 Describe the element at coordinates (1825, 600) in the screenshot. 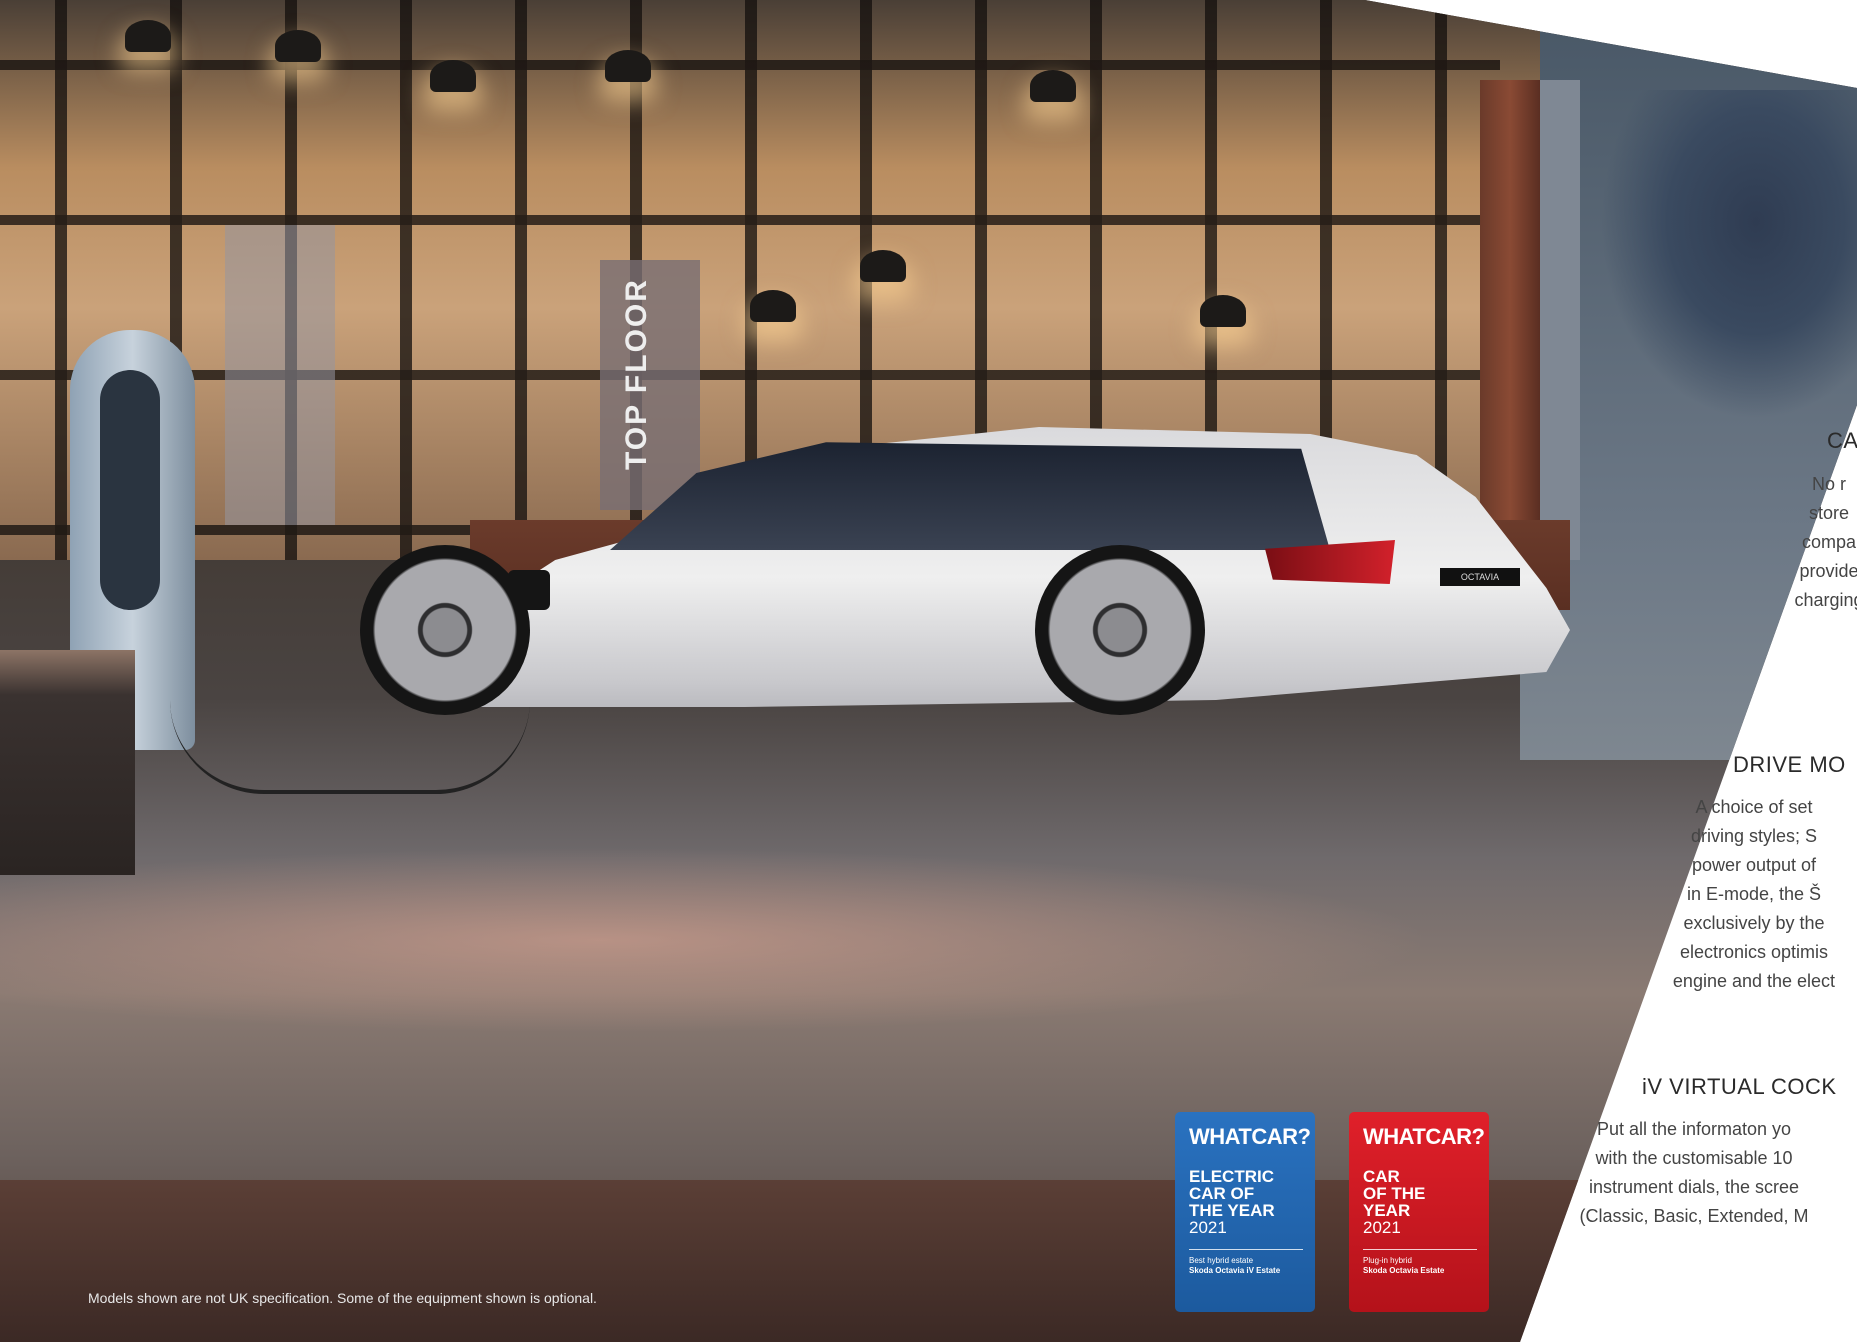

I see `section-line: charging` at that location.